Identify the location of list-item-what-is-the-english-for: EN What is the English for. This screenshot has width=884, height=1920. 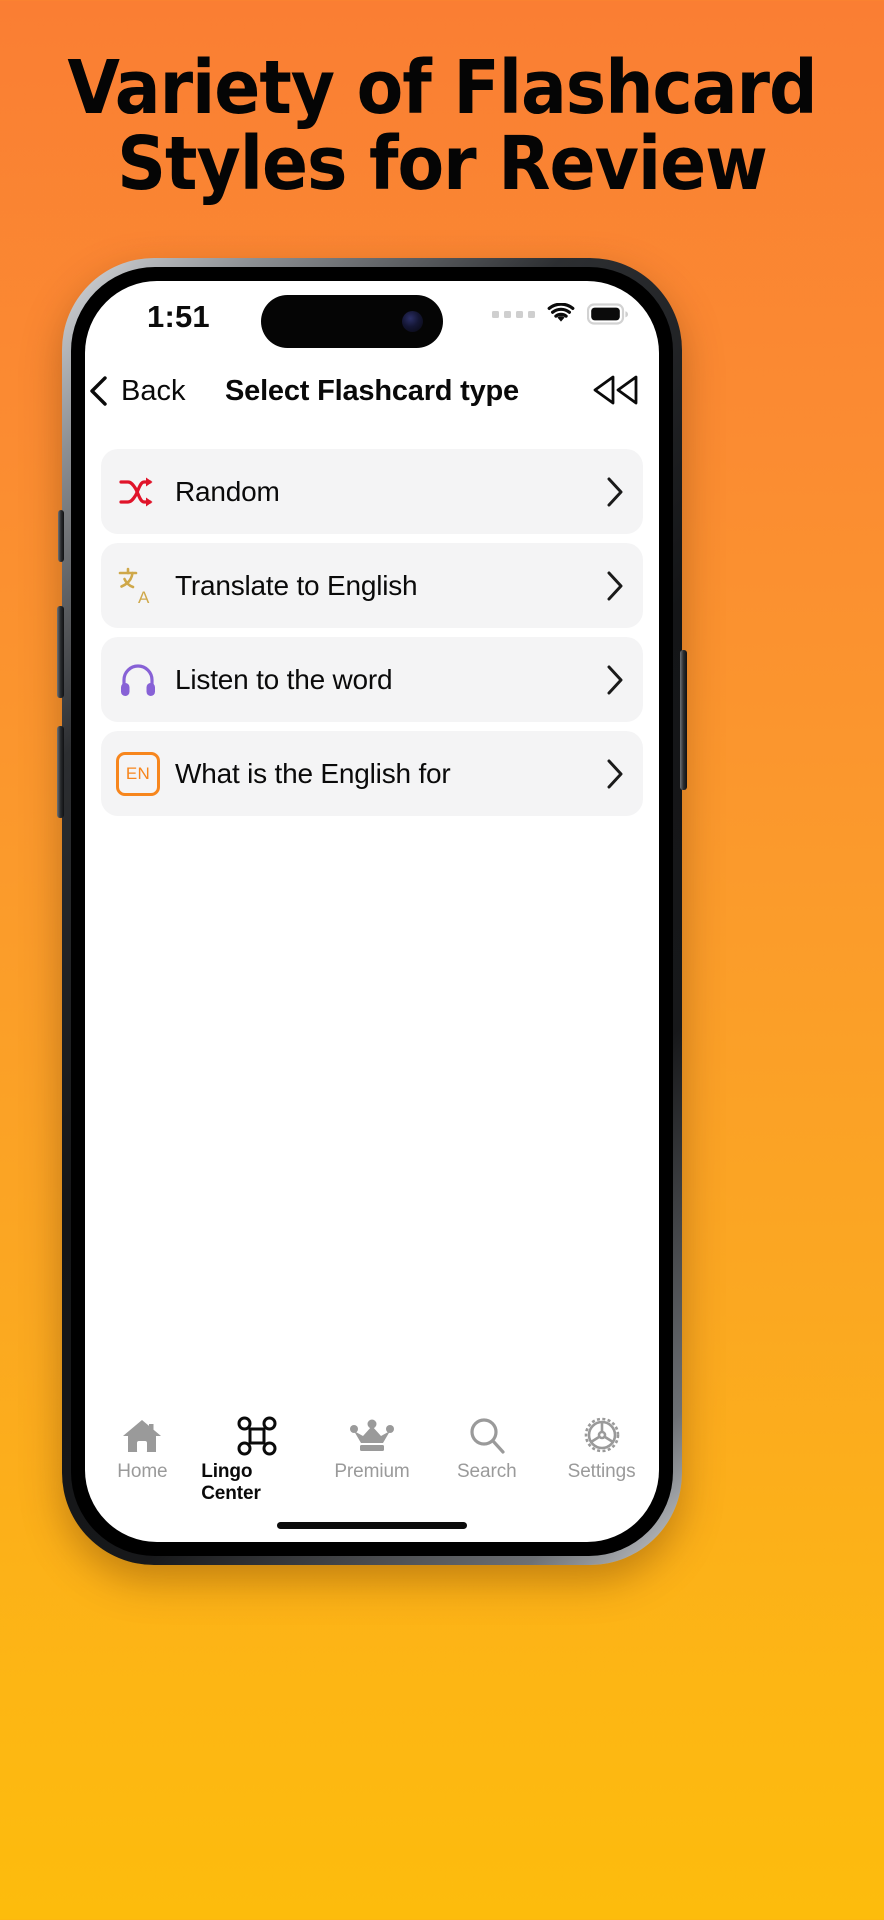
(372, 773).